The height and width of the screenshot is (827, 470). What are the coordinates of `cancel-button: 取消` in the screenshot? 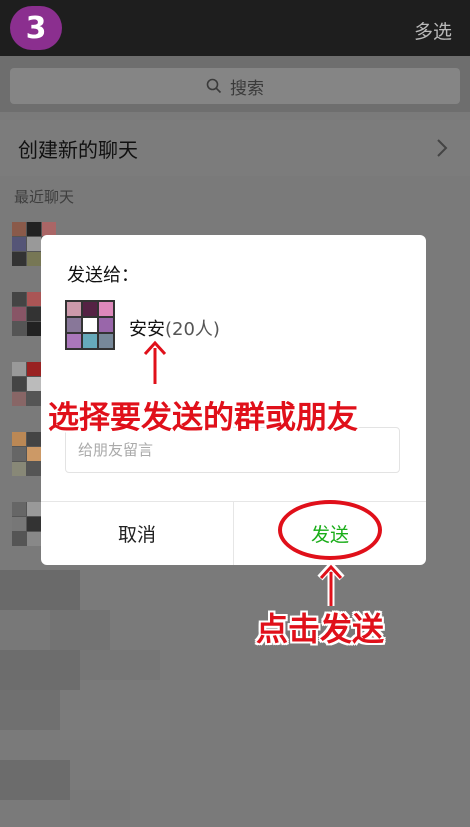 It's located at (137, 533).